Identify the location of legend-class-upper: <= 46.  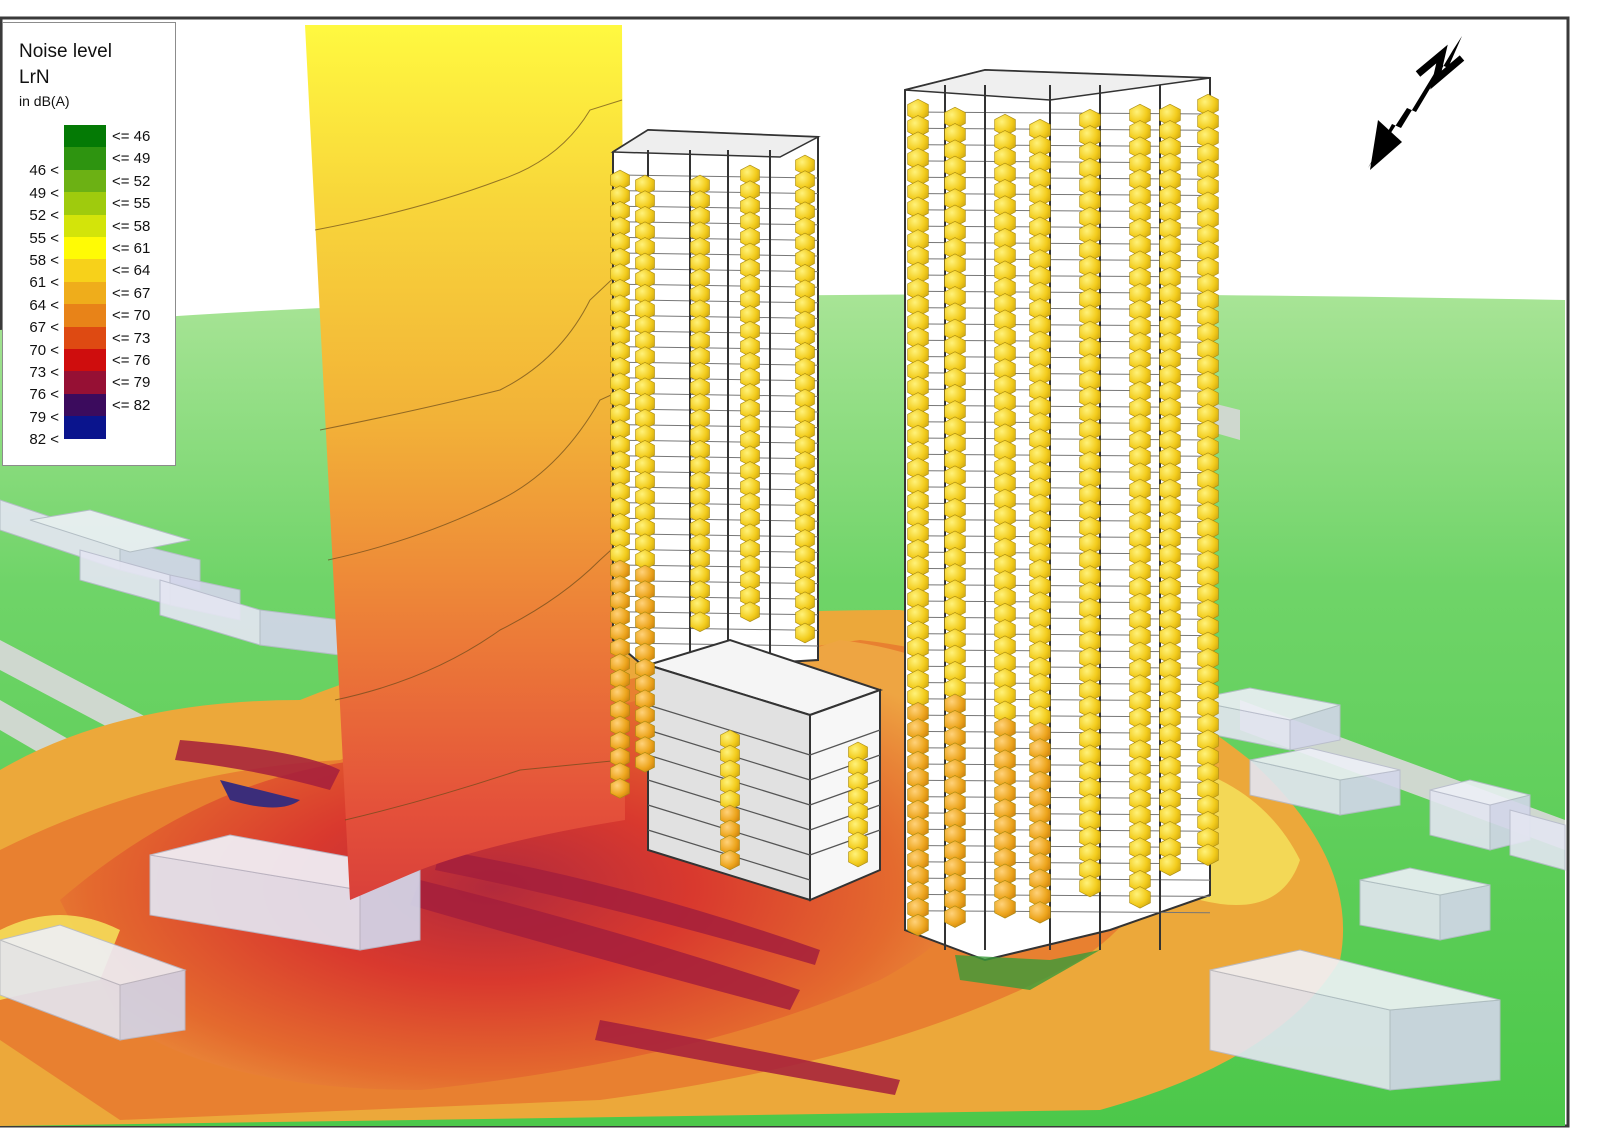
(131, 136).